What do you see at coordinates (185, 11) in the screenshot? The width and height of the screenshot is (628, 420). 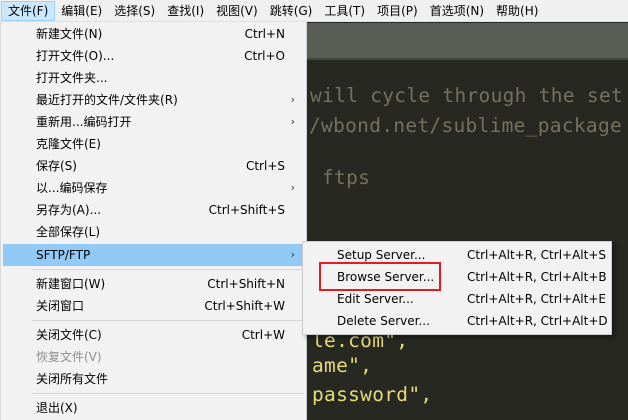 I see `menu-find: 查找(I)` at bounding box center [185, 11].